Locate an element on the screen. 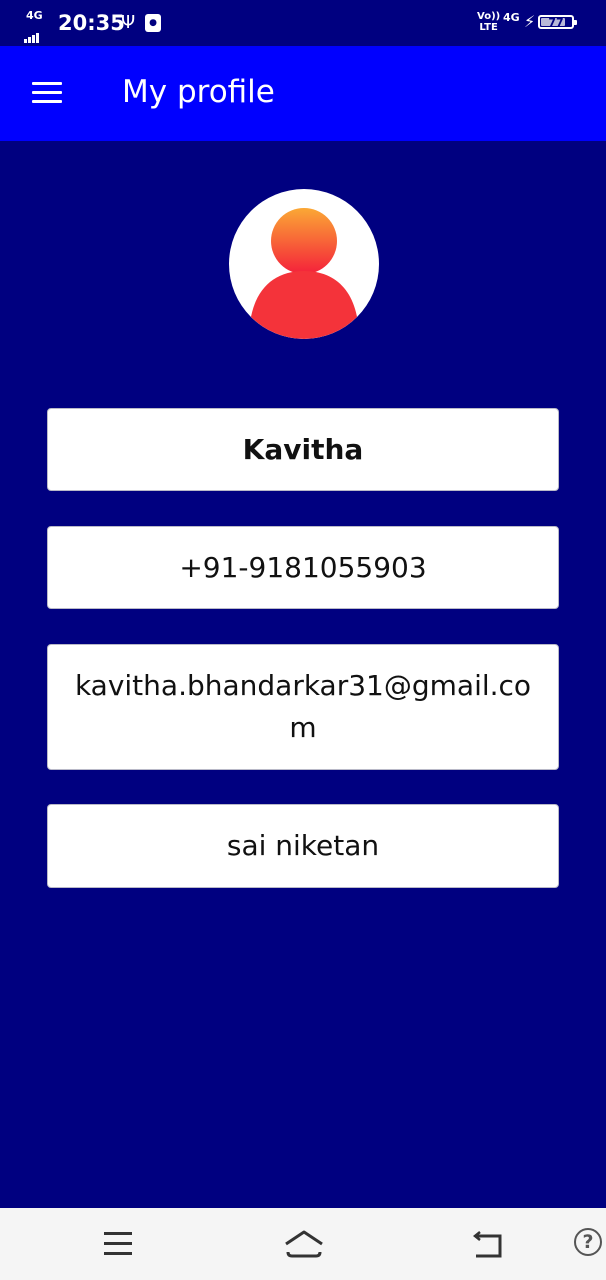  battery-icon: 77 is located at coordinates (557, 22).